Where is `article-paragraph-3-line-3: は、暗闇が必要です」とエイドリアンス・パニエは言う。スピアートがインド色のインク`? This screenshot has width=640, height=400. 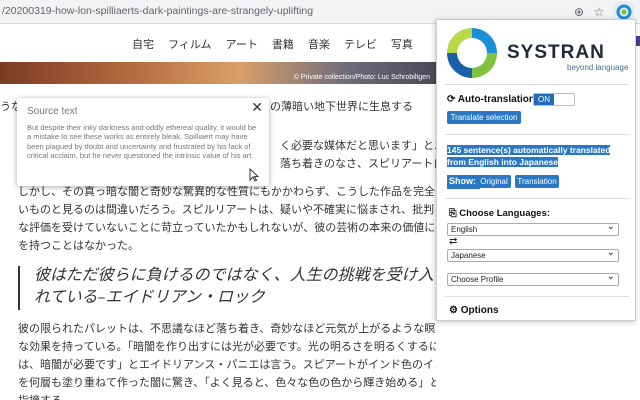 article-paragraph-3-line-3: は、暗闇が必要です」とエイドリアンス・パニエは言う。スピアートがインド色のインク is located at coordinates (227, 364).